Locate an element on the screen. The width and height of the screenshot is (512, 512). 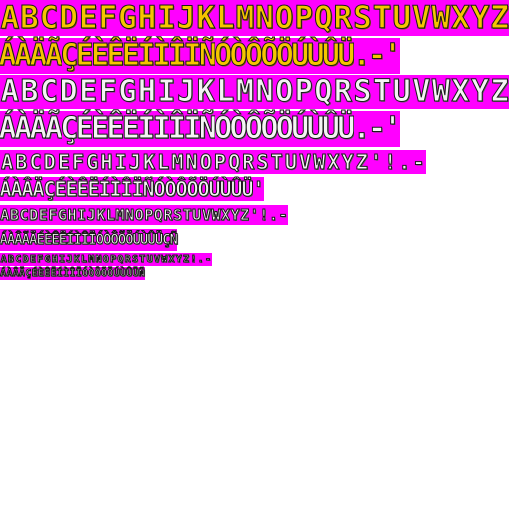
glyph-cell: È is located at coordinates (71, 189).